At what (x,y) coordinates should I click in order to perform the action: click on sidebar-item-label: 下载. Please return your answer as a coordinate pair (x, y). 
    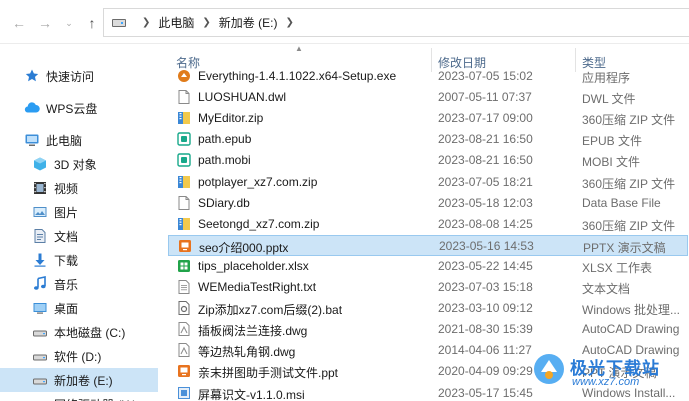
    Looking at the image, I should click on (66, 260).